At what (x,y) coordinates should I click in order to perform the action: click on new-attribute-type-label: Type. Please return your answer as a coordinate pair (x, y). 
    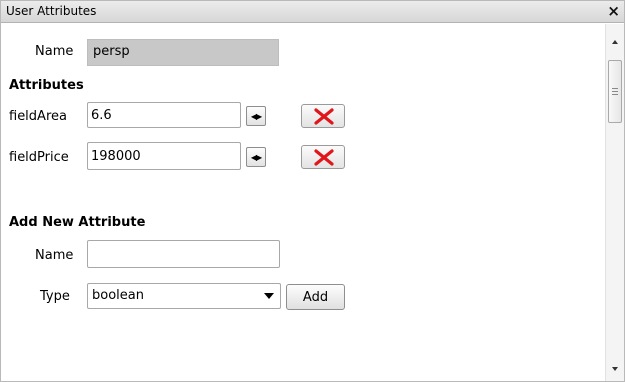
    Looking at the image, I should click on (55, 296).